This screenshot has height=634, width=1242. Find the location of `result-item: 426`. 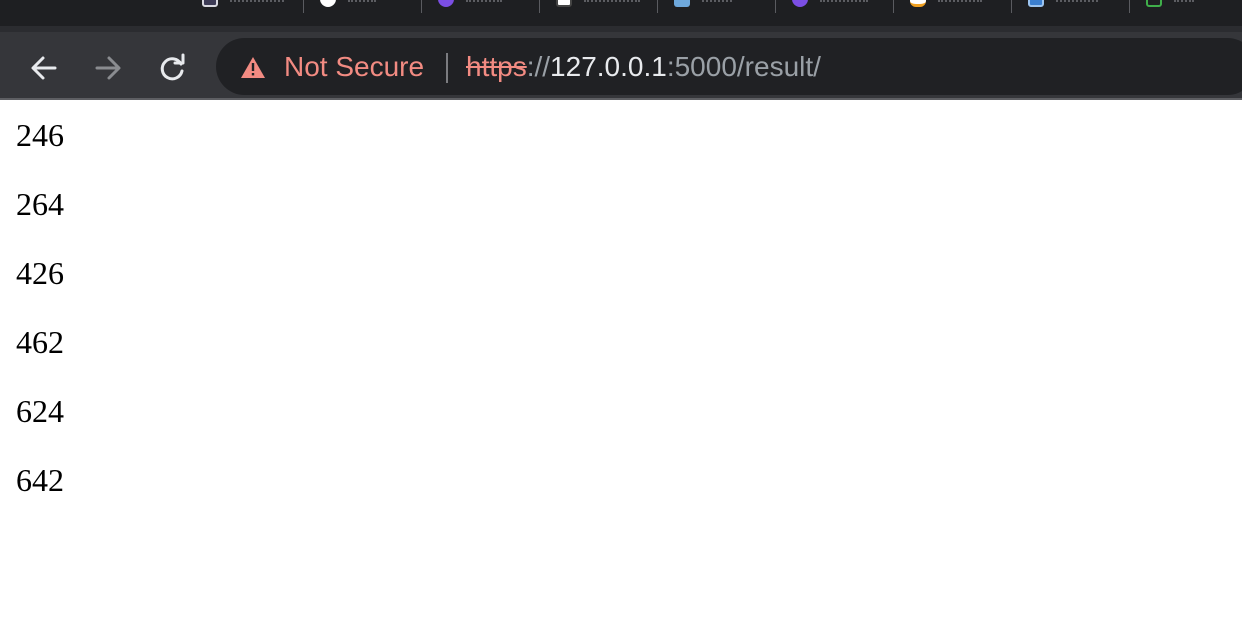

result-item: 426 is located at coordinates (40, 273).